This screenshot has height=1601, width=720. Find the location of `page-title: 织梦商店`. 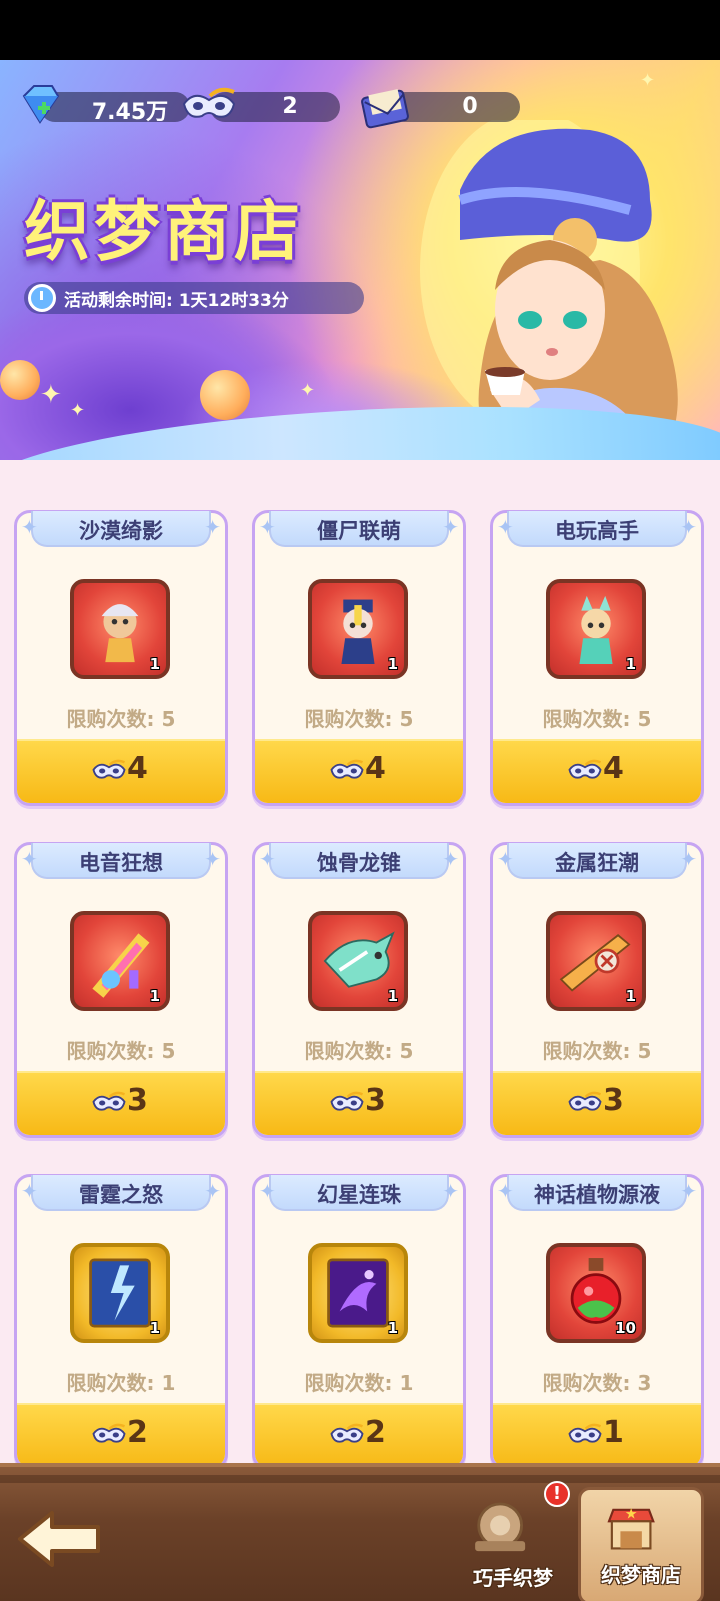

page-title: 织梦商店 is located at coordinates (164, 231).